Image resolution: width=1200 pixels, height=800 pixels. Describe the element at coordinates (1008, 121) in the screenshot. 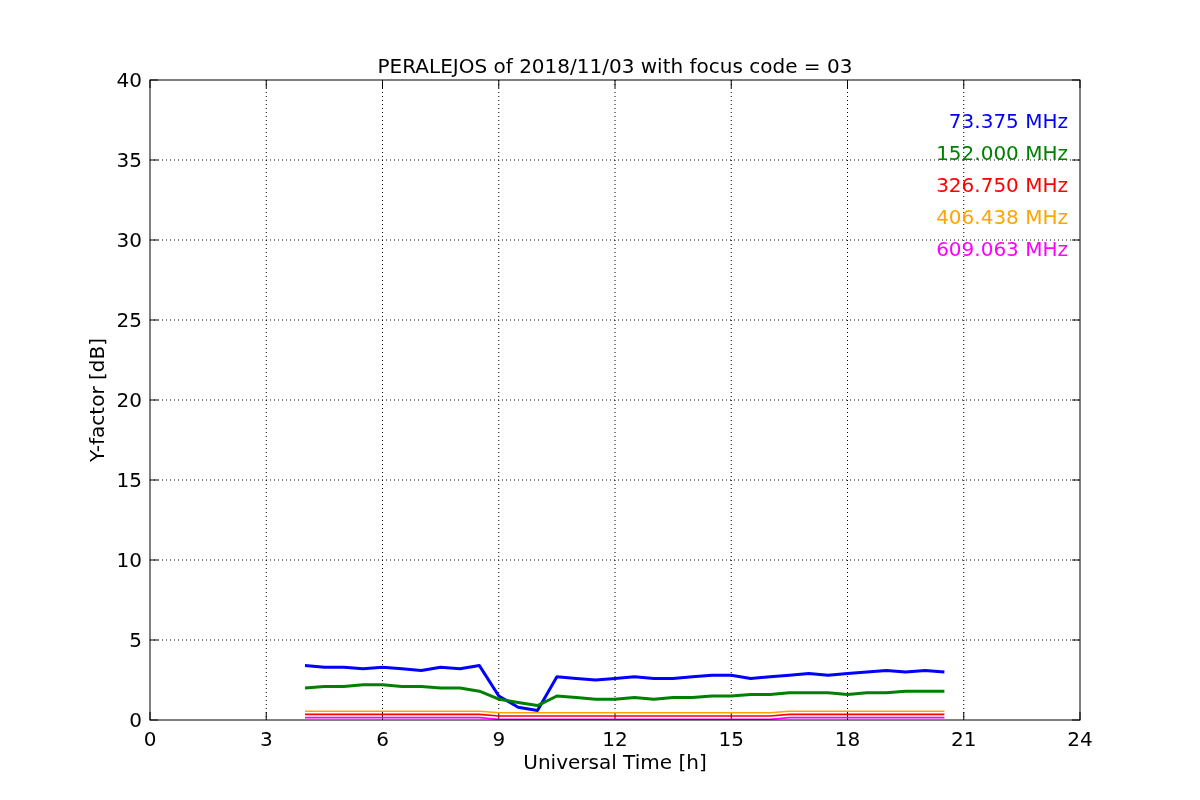

I see `legend-label: 73.375 MHz` at that location.